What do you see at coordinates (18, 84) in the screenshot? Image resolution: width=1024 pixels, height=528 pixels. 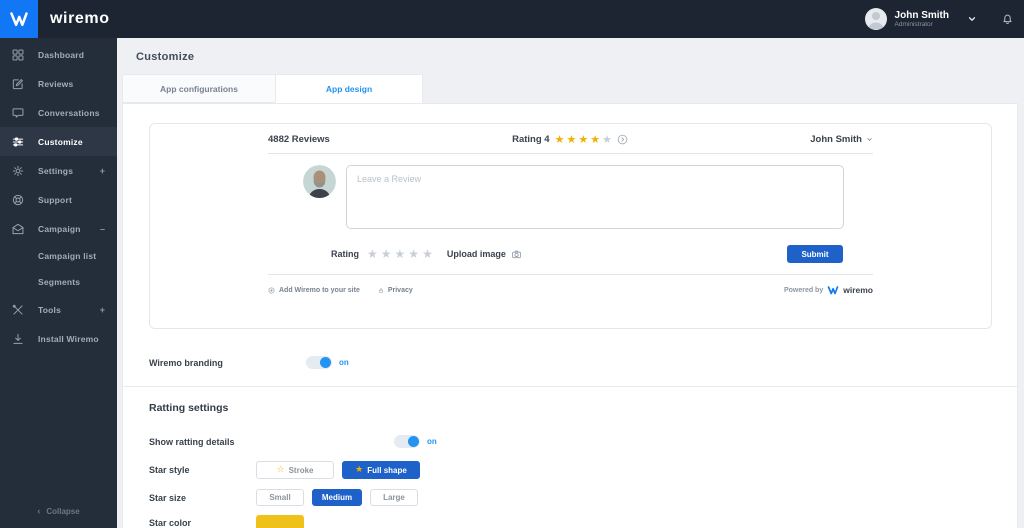 I see `reviews-edit-icon` at bounding box center [18, 84].